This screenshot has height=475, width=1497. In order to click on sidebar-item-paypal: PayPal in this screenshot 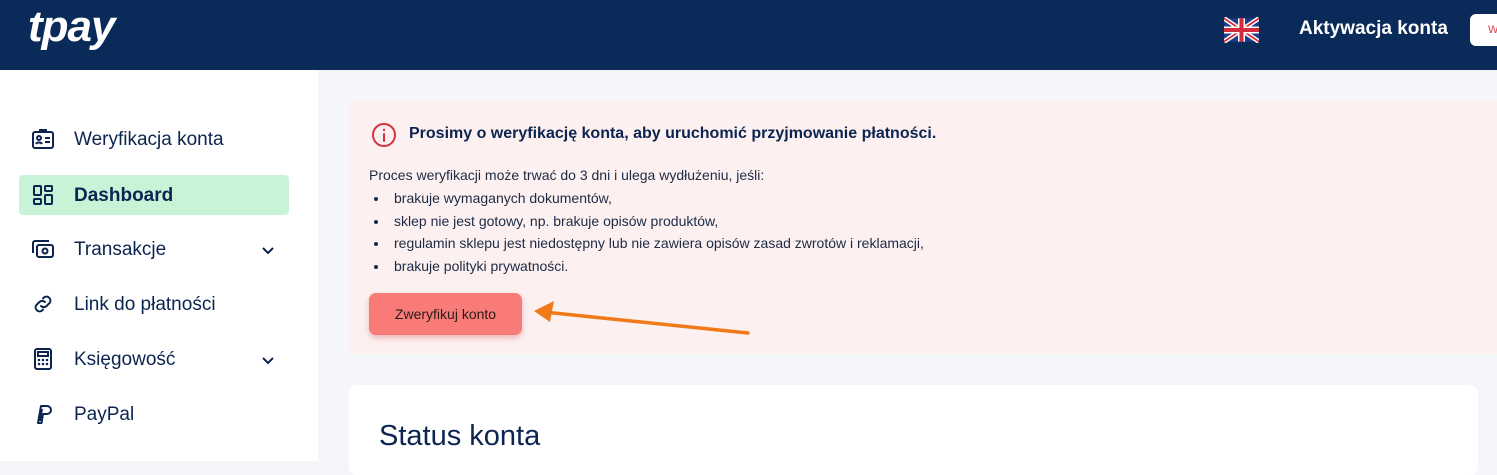, I will do `click(154, 414)`.